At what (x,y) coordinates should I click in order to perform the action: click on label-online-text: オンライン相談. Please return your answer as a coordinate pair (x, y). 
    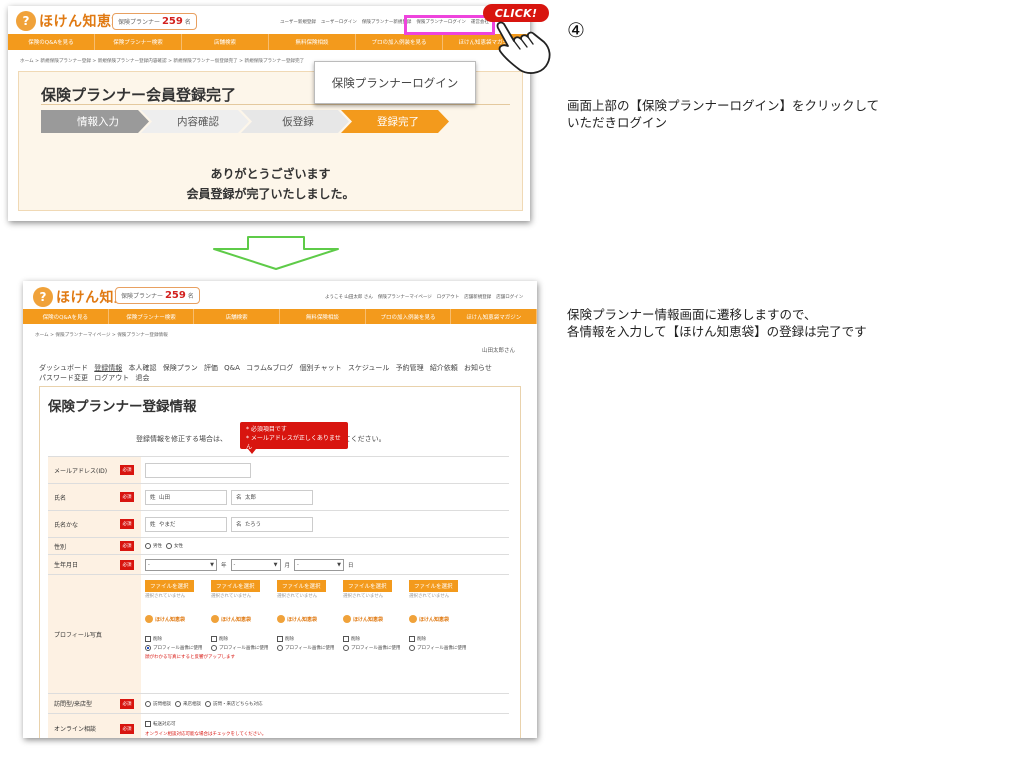
    Looking at the image, I should click on (75, 729).